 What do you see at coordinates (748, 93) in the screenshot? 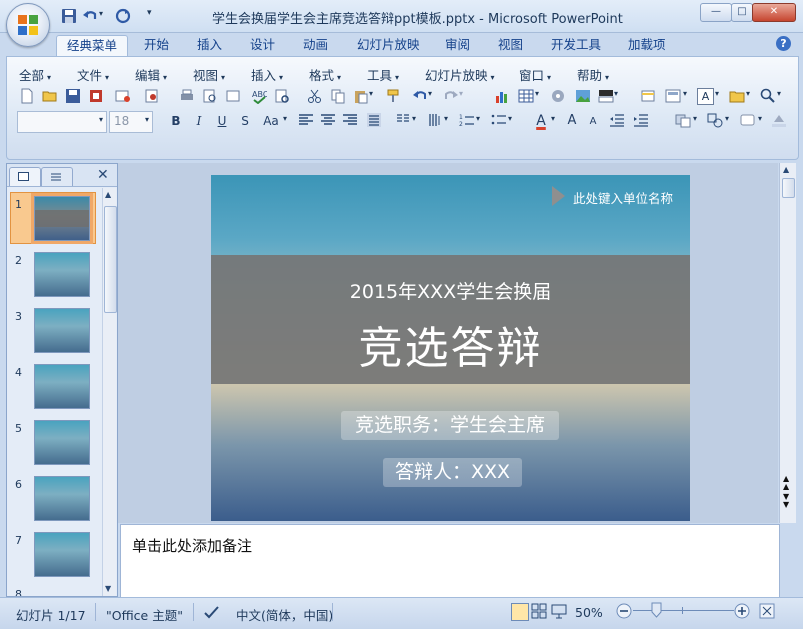
I see `folder-dropdown-icon: ▾` at bounding box center [748, 93].